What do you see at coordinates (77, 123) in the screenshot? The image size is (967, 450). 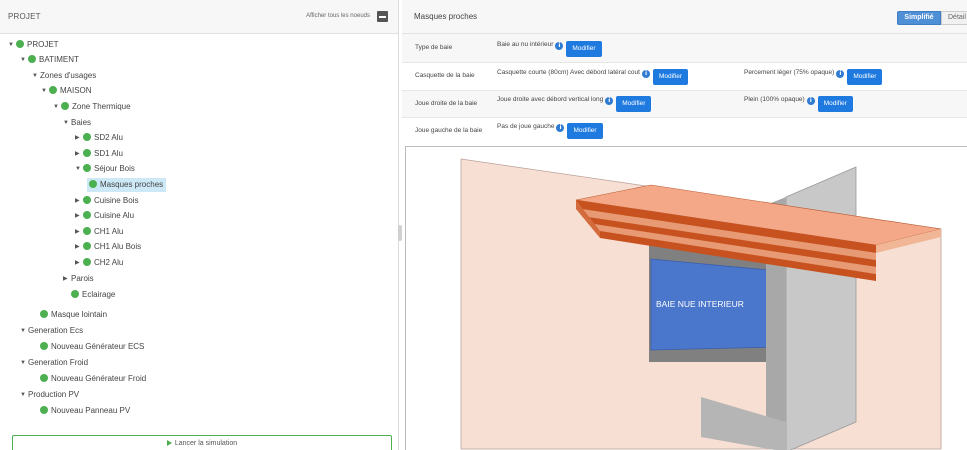 I see `tree-node-baies: ▼ Baies` at bounding box center [77, 123].